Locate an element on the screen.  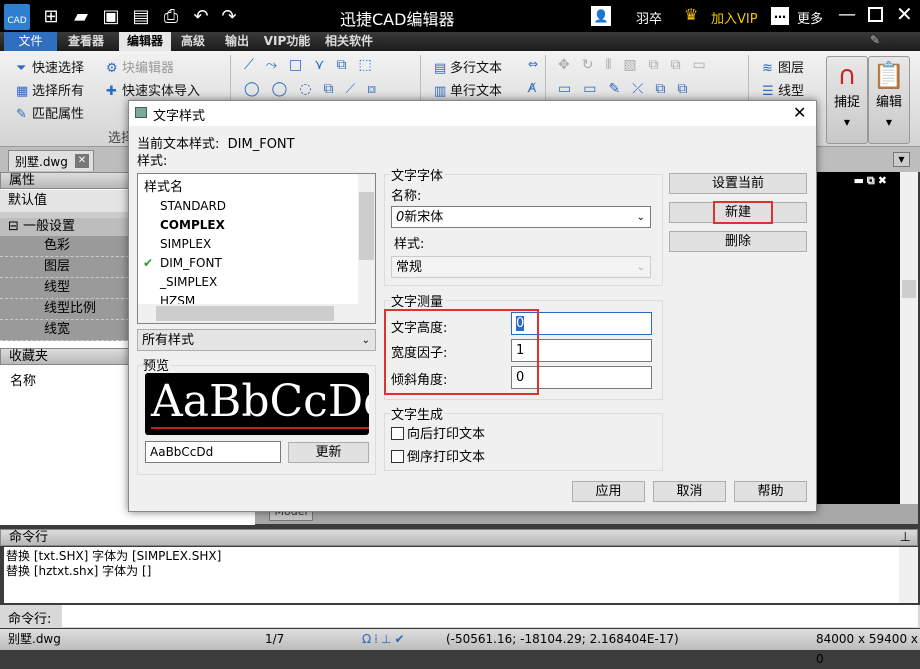
command-scrollbar is located at coordinates (908, 575).